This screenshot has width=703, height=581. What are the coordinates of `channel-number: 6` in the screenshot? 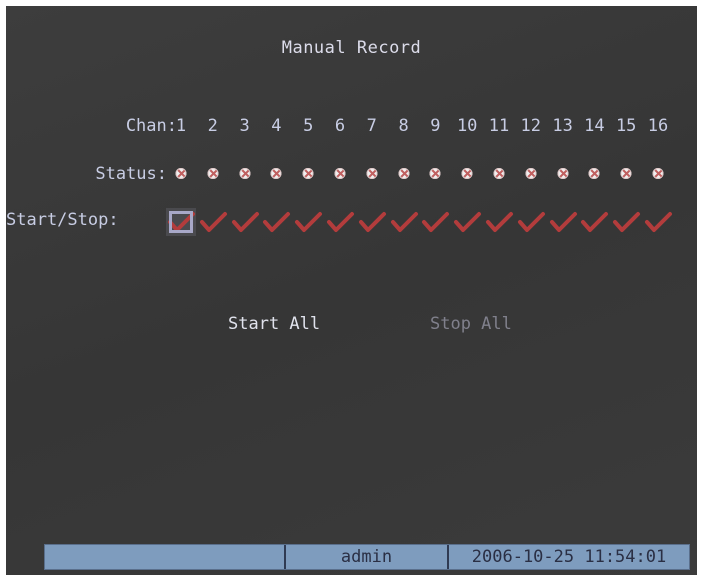 It's located at (340, 126).